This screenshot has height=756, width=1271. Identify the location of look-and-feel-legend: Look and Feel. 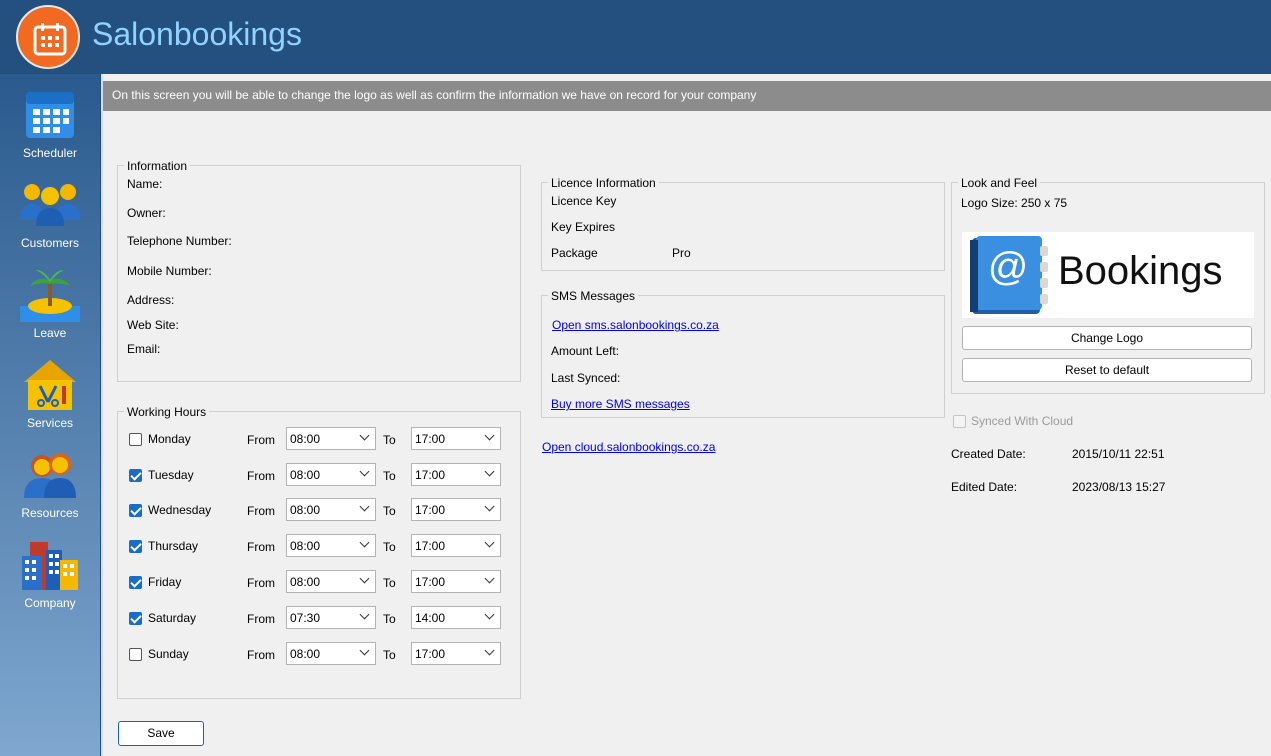
(999, 183).